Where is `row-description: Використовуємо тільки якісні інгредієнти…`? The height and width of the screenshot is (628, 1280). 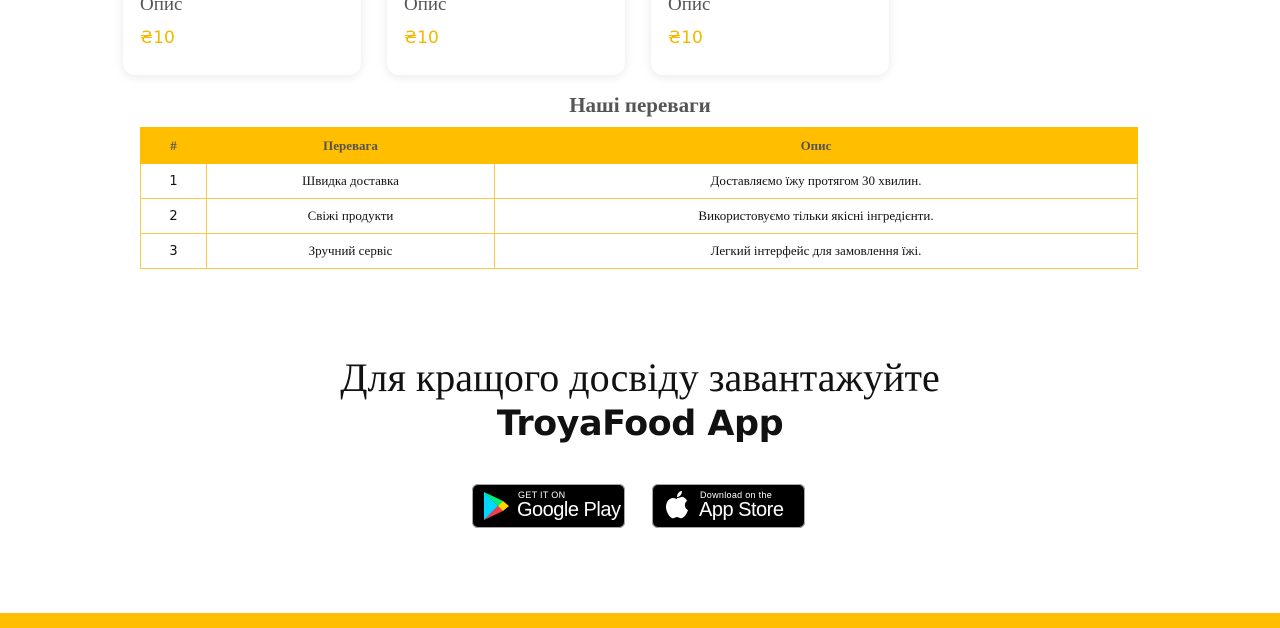 row-description: Використовуємо тільки якісні інгредієнти… is located at coordinates (816, 216).